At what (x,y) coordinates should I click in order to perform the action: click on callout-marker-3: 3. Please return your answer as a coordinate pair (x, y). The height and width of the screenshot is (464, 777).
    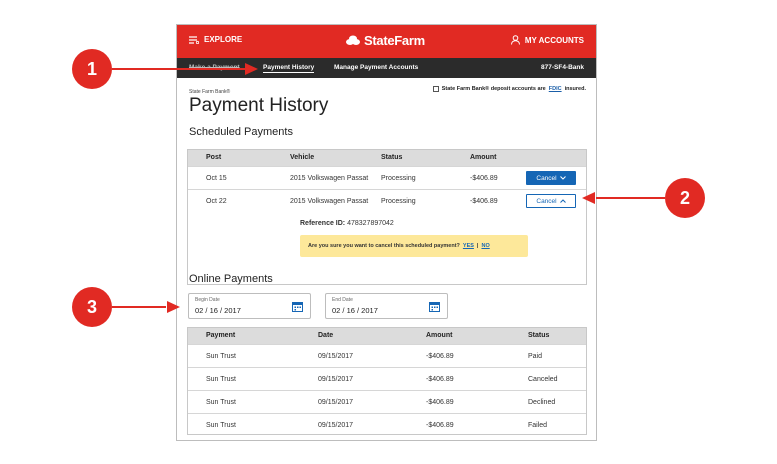
    Looking at the image, I should click on (92, 307).